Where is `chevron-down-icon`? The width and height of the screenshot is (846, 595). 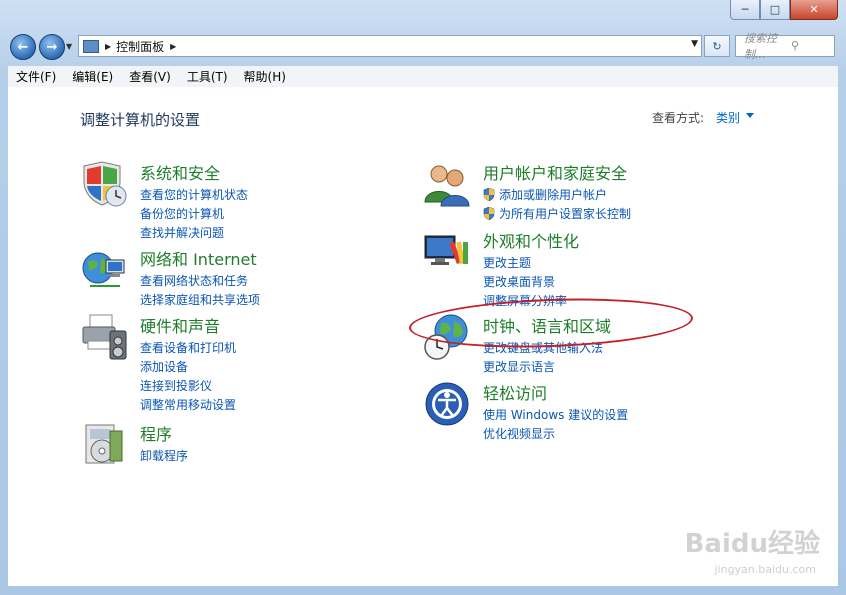
chevron-down-icon is located at coordinates (750, 115).